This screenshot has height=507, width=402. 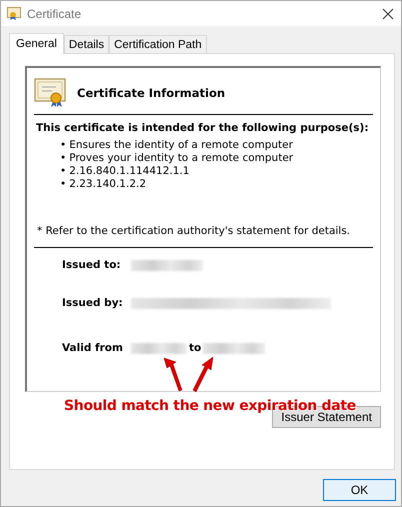 What do you see at coordinates (92, 265) in the screenshot?
I see `field-label: Issued to:` at bounding box center [92, 265].